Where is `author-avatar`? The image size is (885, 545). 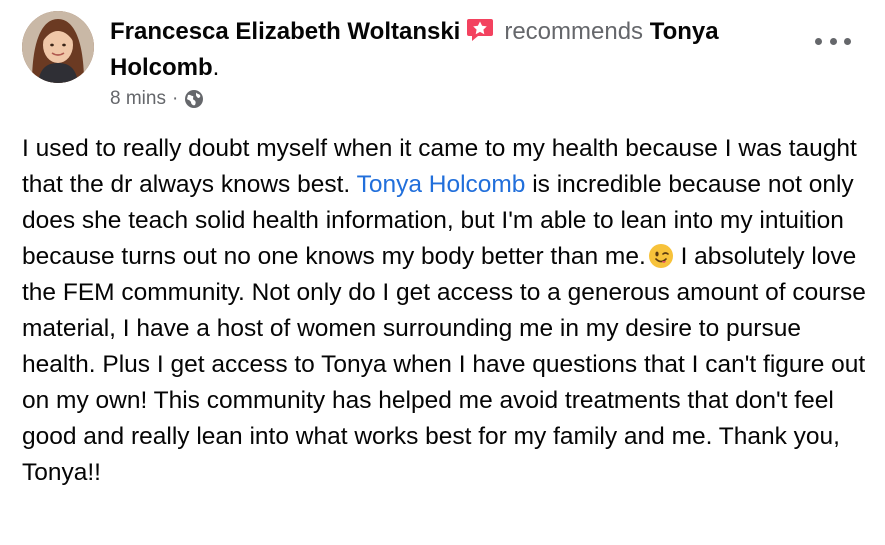 author-avatar is located at coordinates (58, 47).